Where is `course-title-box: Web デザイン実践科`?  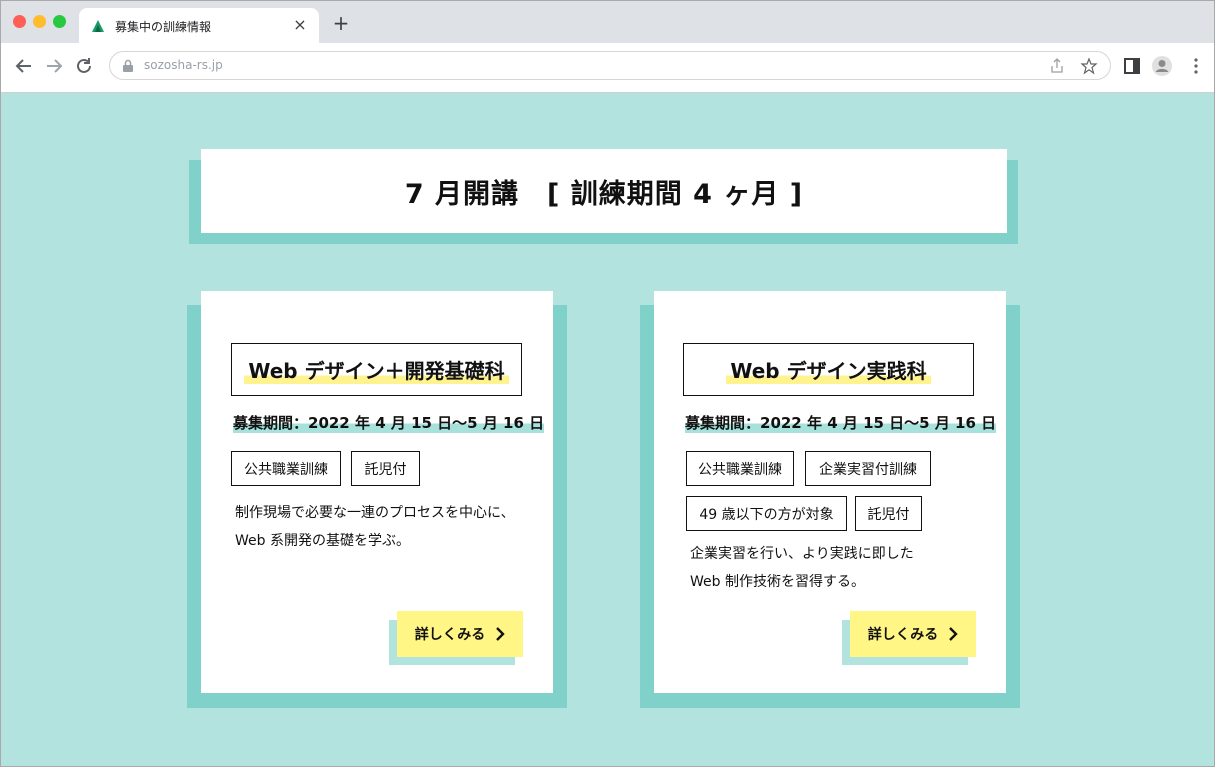
course-title-box: Web デザイン実践科 is located at coordinates (828, 369).